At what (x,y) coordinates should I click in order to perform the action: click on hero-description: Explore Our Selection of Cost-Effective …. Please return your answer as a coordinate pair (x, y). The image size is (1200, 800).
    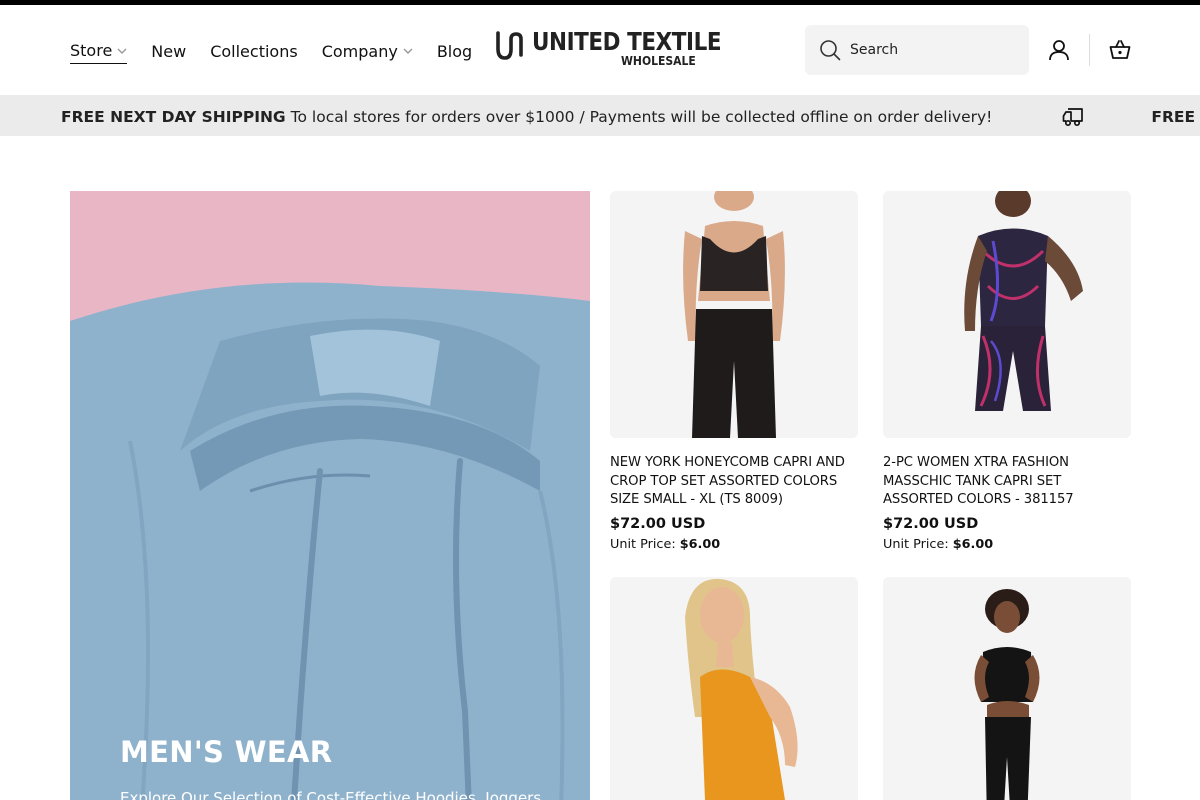
    Looking at the image, I should click on (331, 794).